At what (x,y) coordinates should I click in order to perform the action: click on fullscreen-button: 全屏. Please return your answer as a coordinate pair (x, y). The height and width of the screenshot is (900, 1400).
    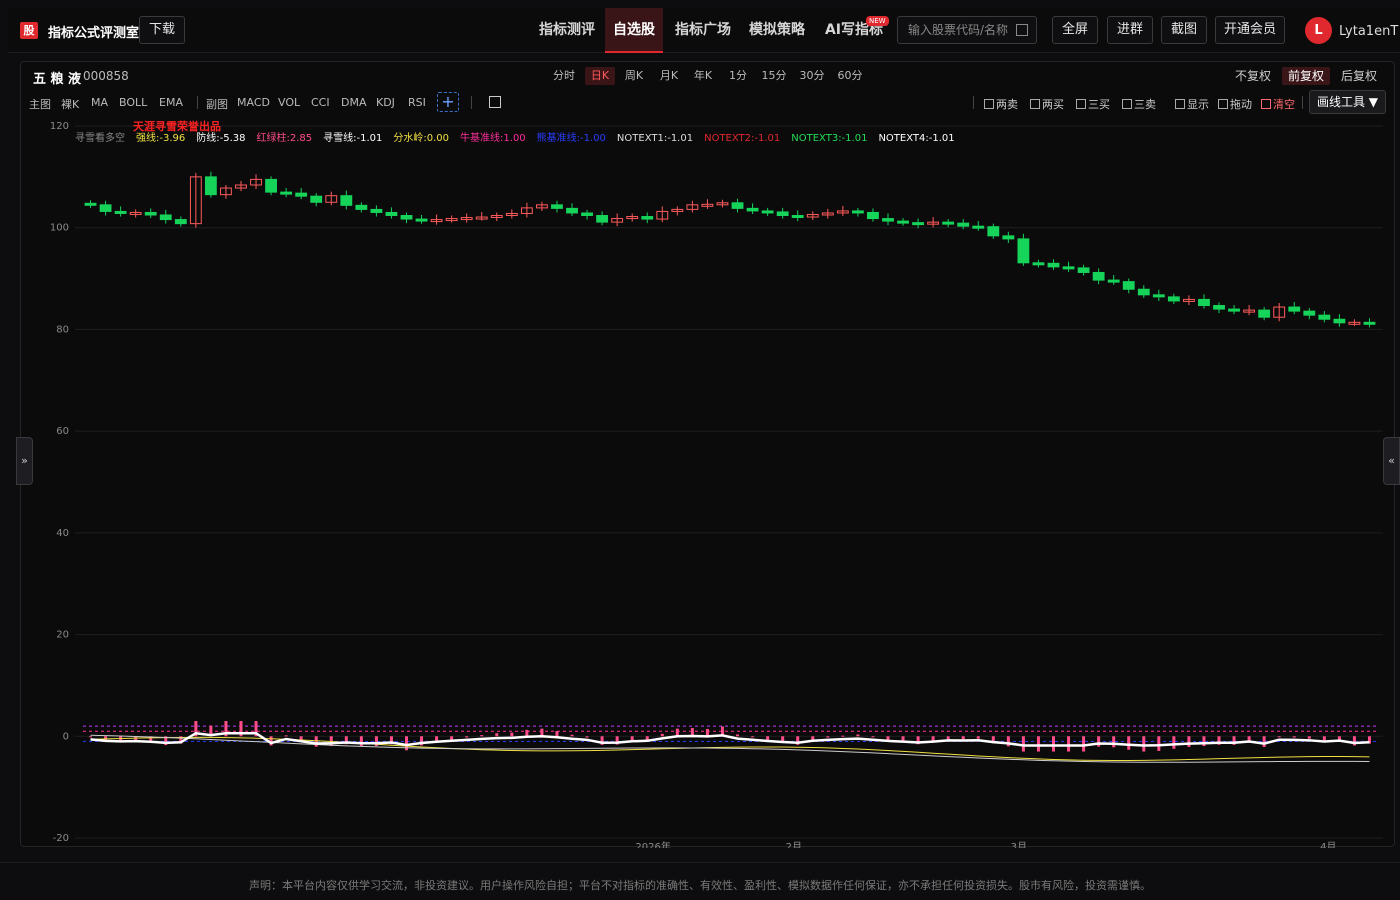
    Looking at the image, I should click on (1075, 30).